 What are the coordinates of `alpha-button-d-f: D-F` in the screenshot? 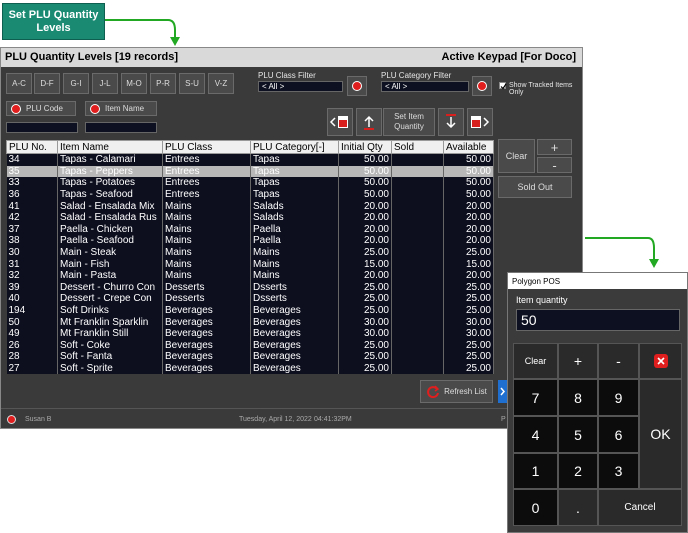 It's located at (47, 83).